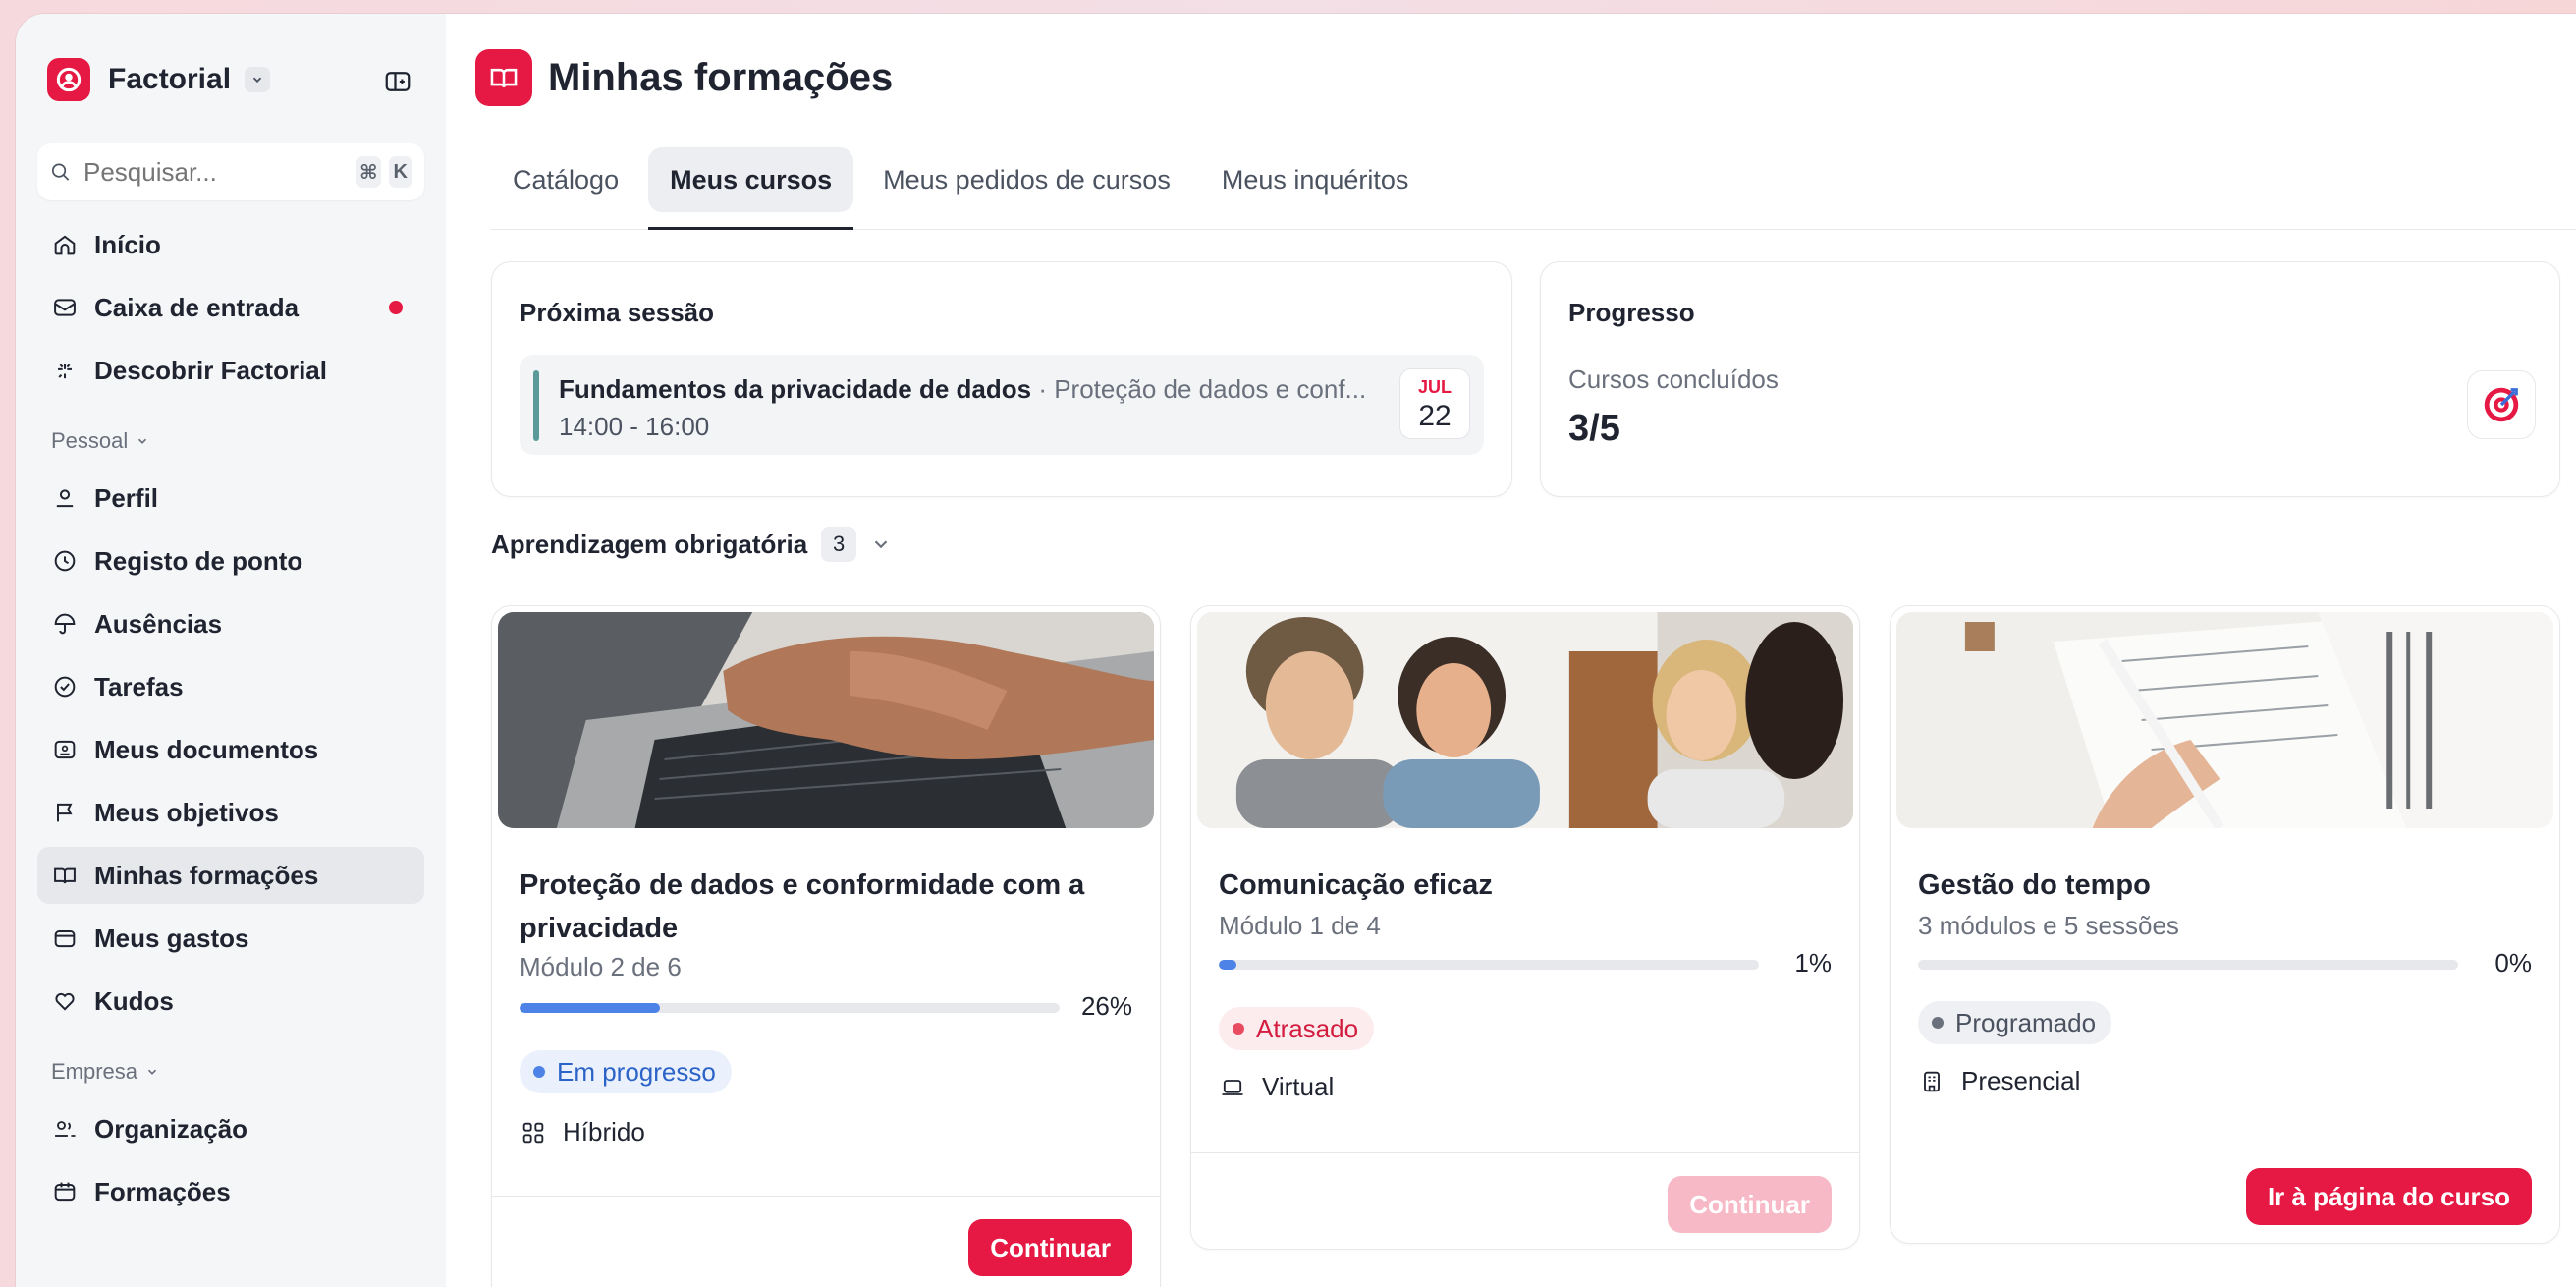  I want to click on sidebar-item-meus-objetivos: Meus objetivos, so click(230, 812).